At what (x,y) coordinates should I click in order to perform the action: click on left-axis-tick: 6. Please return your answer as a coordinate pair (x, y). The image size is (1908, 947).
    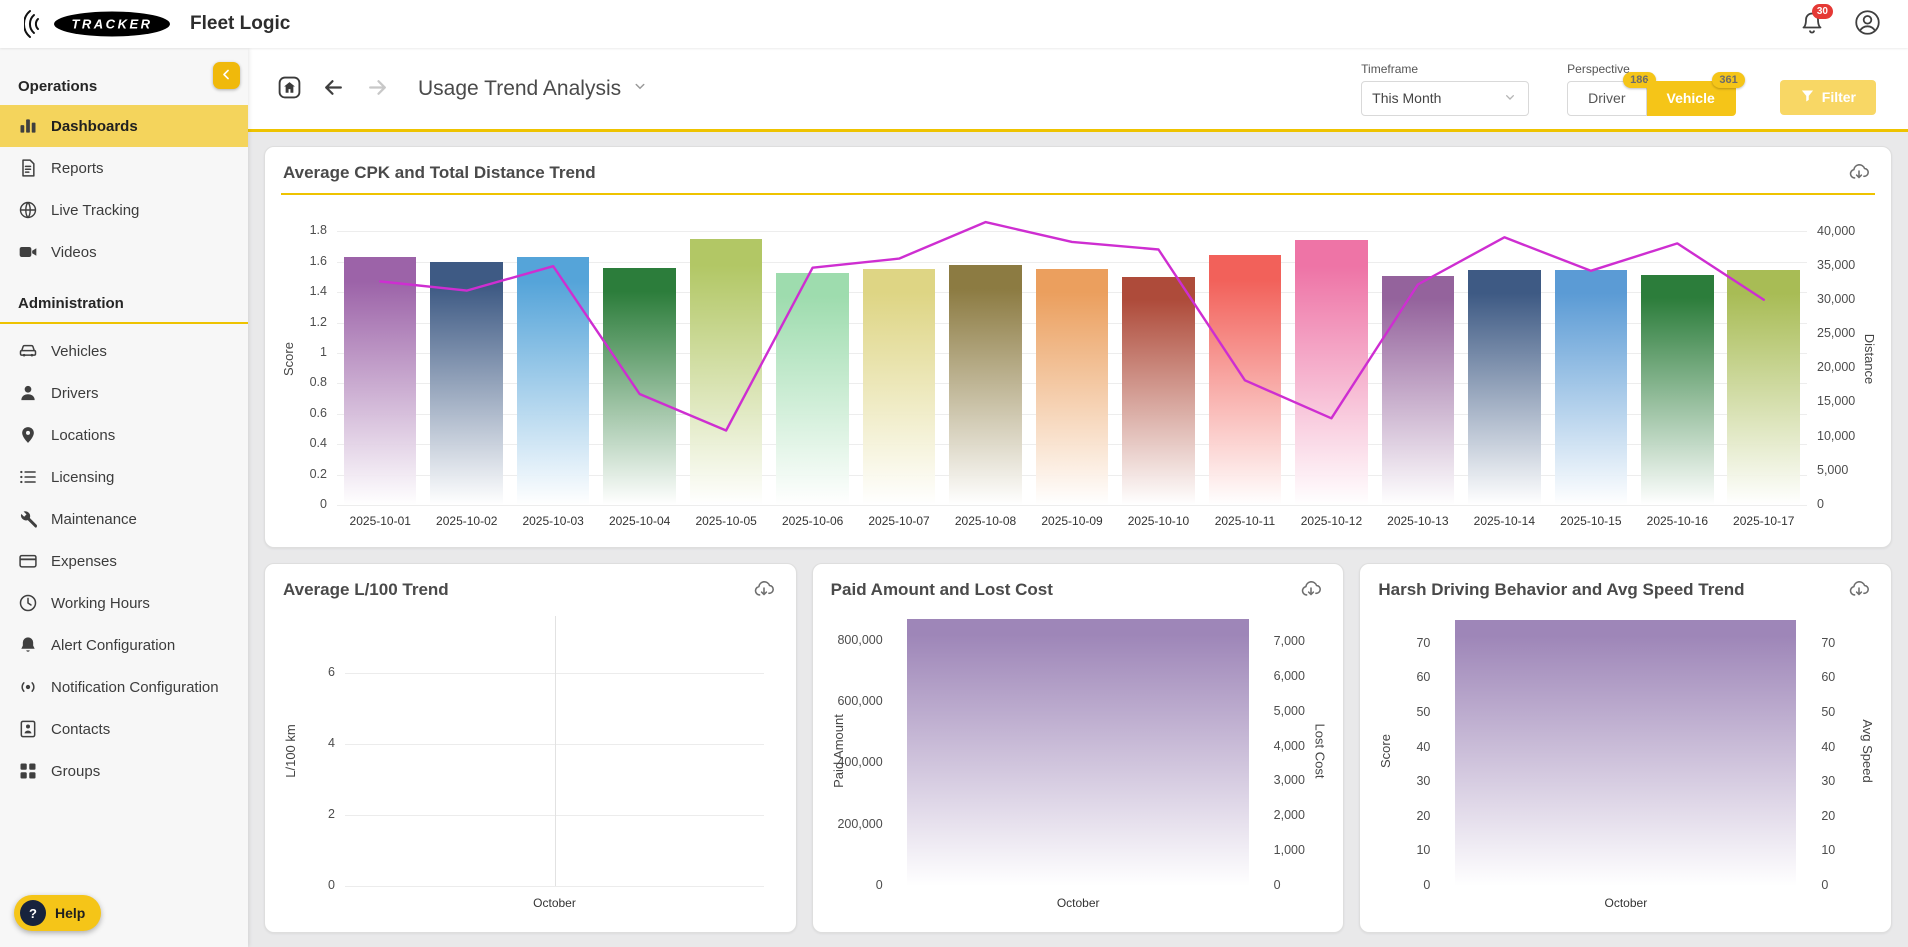
    Looking at the image, I should click on (331, 671).